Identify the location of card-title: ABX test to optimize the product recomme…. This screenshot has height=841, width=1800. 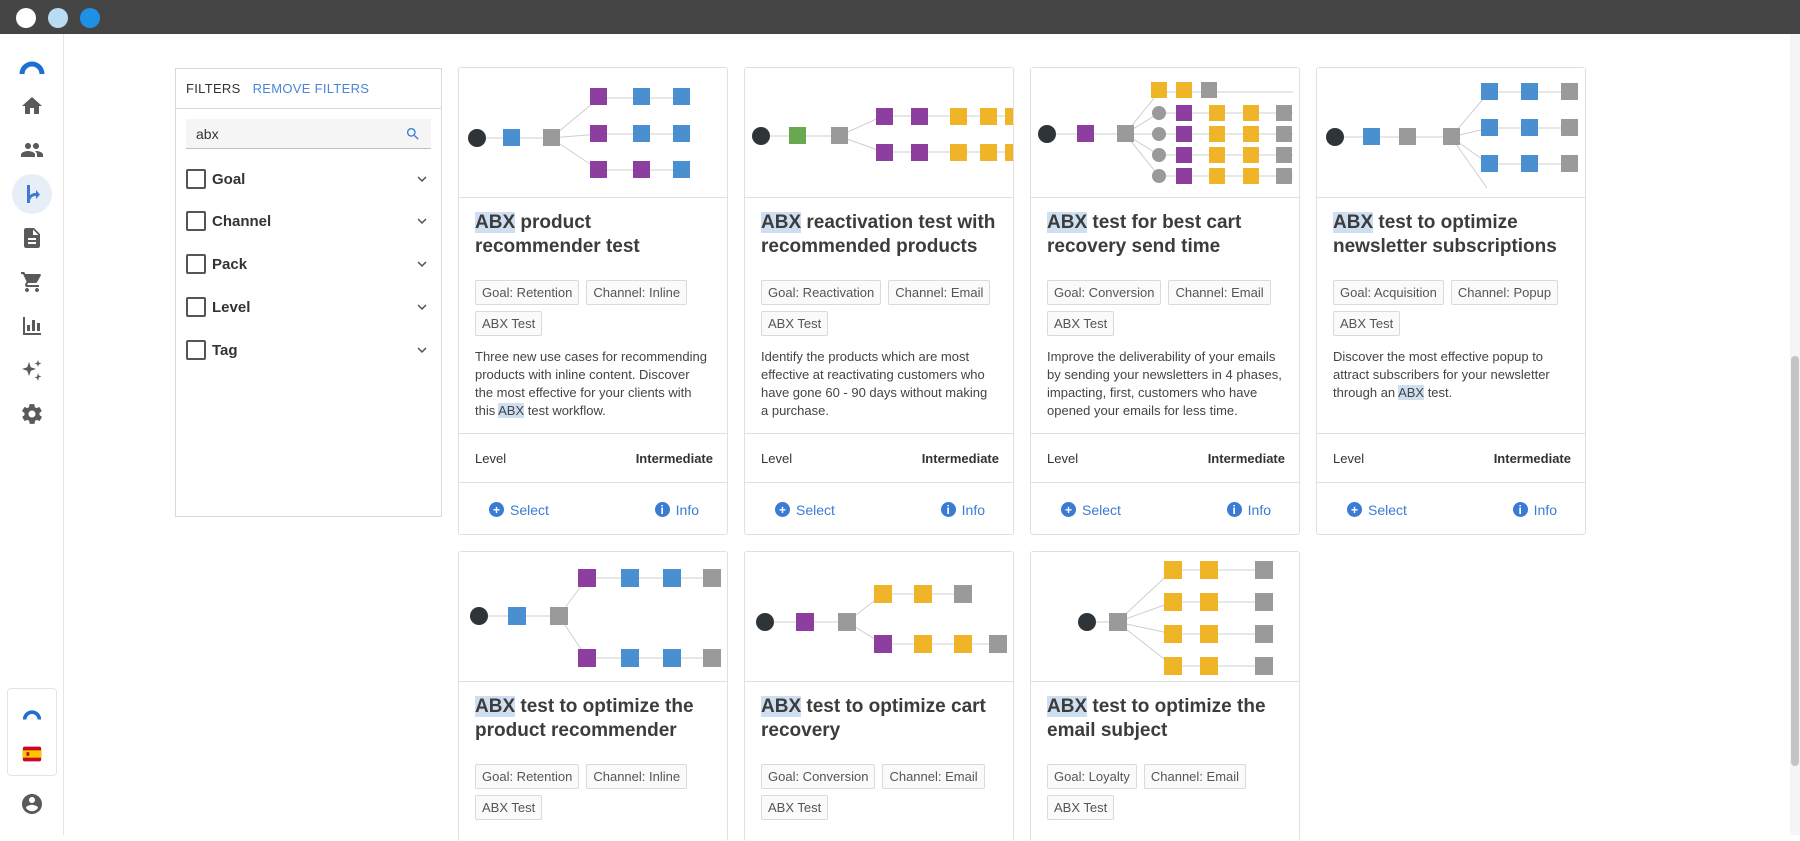
(593, 723).